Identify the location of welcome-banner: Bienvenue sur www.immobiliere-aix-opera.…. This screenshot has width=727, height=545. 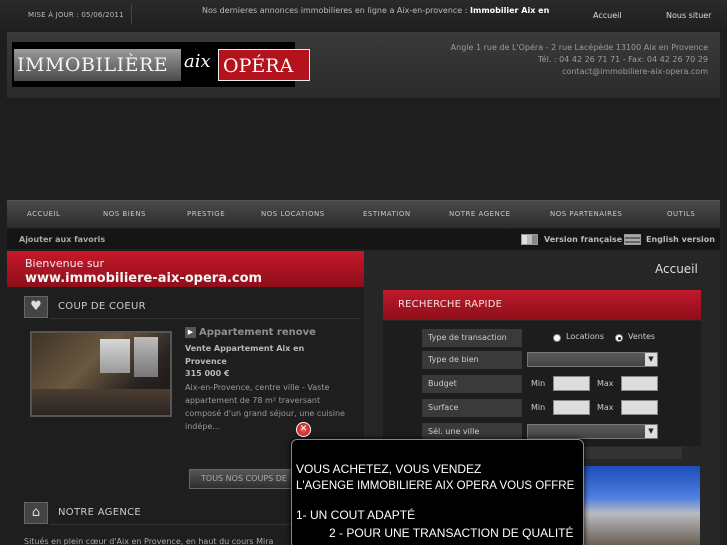
(185, 269).